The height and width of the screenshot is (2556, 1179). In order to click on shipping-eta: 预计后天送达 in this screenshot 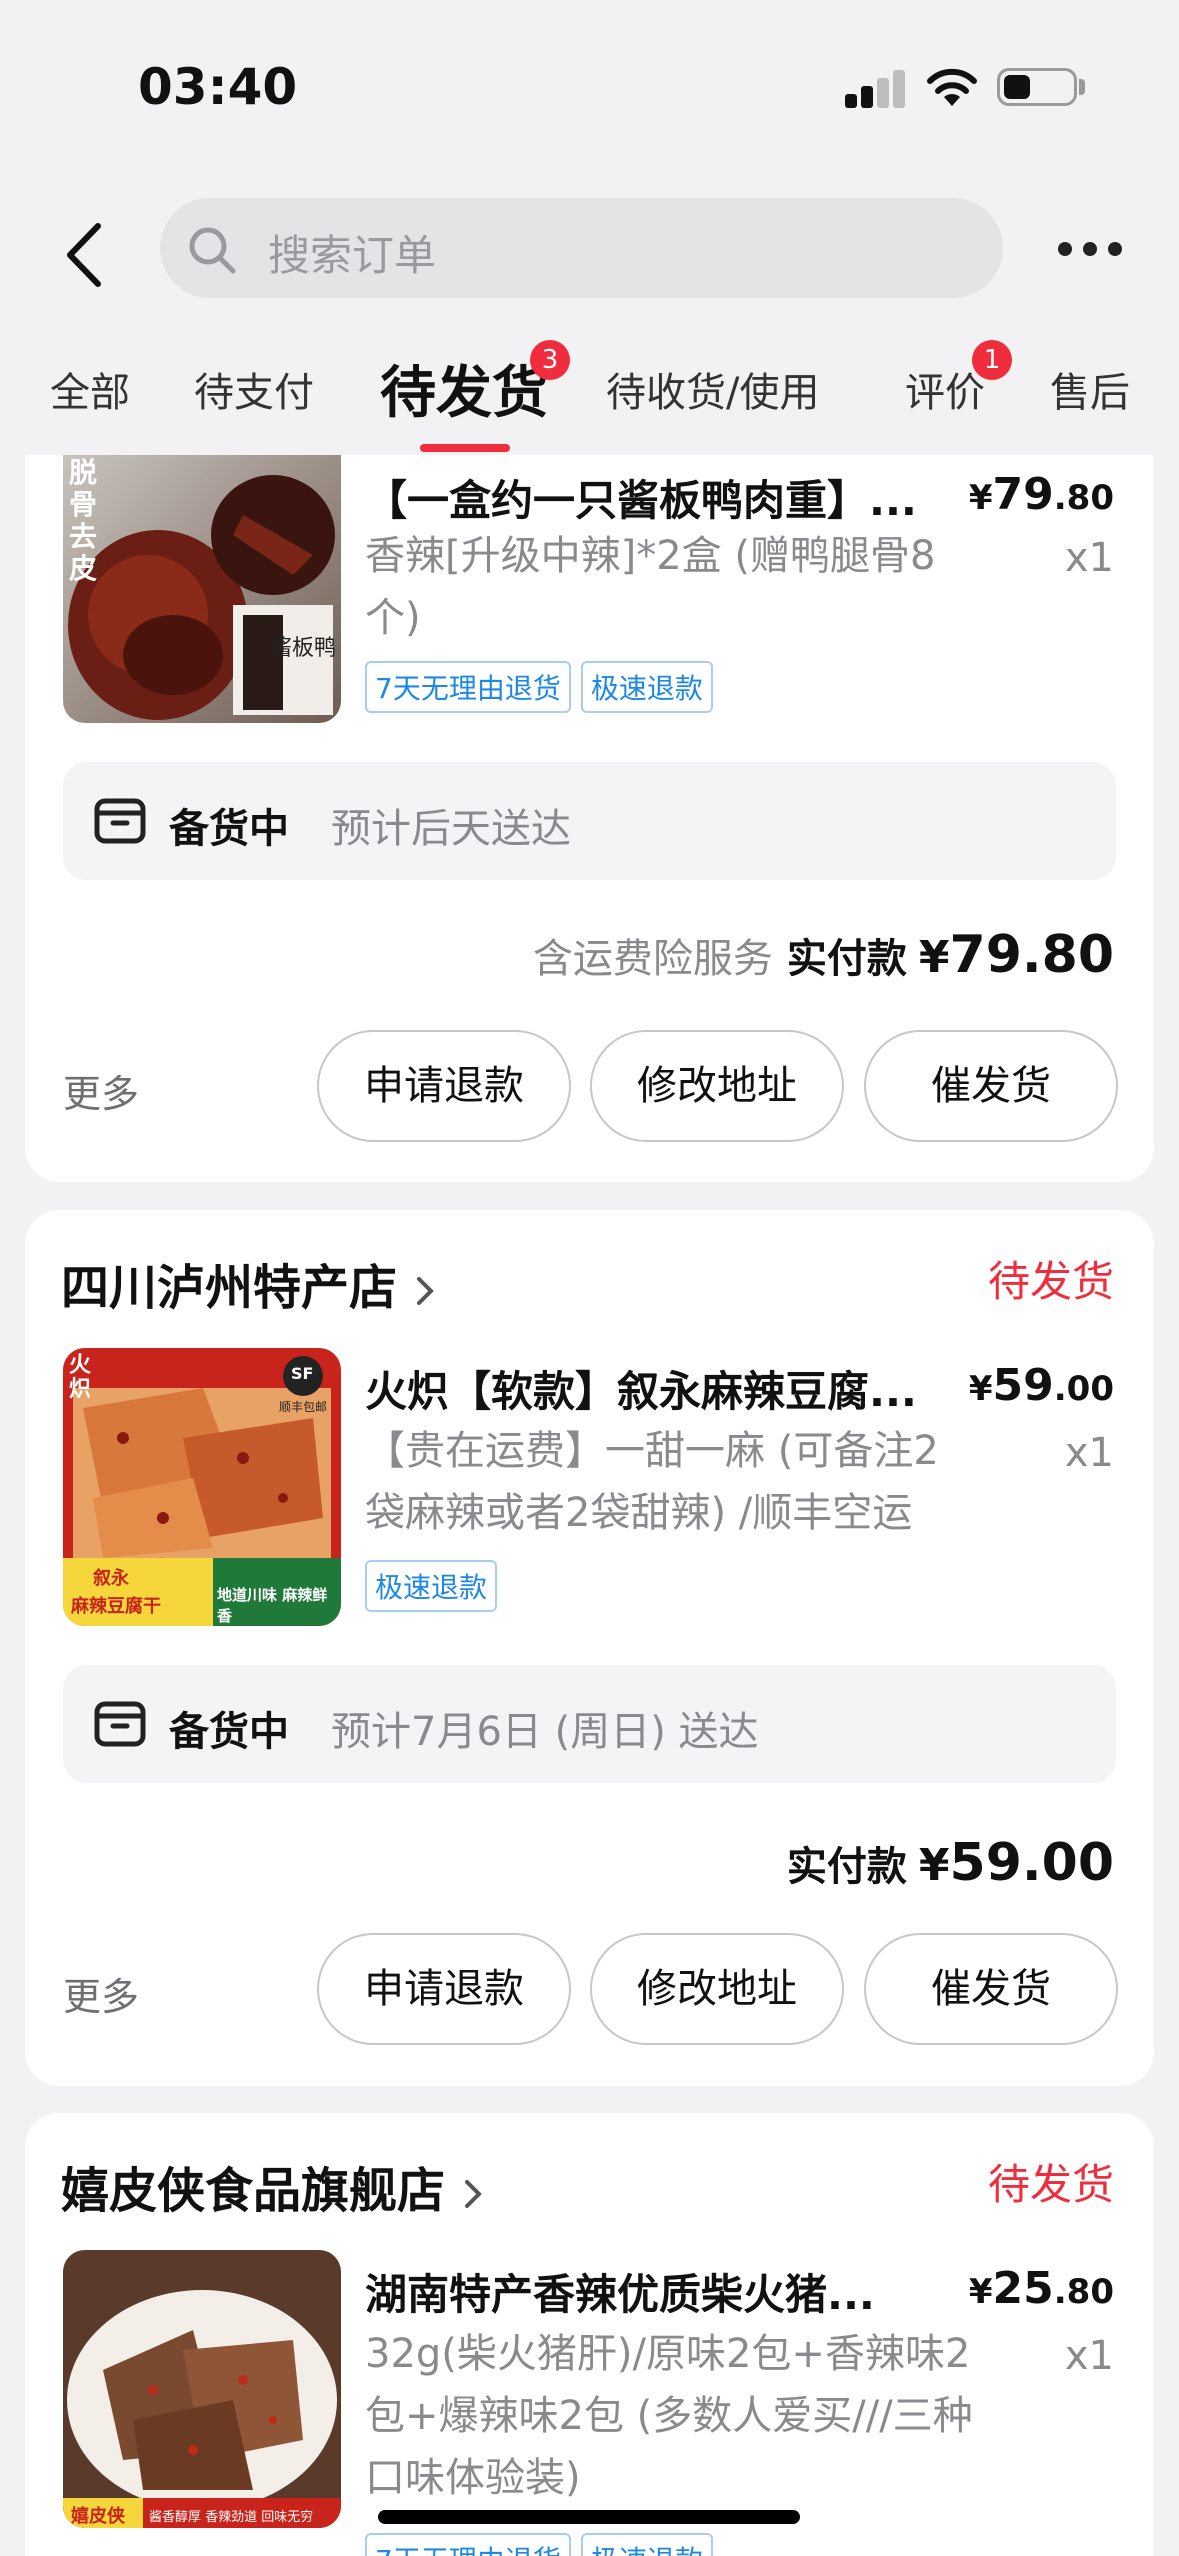, I will do `click(451, 829)`.